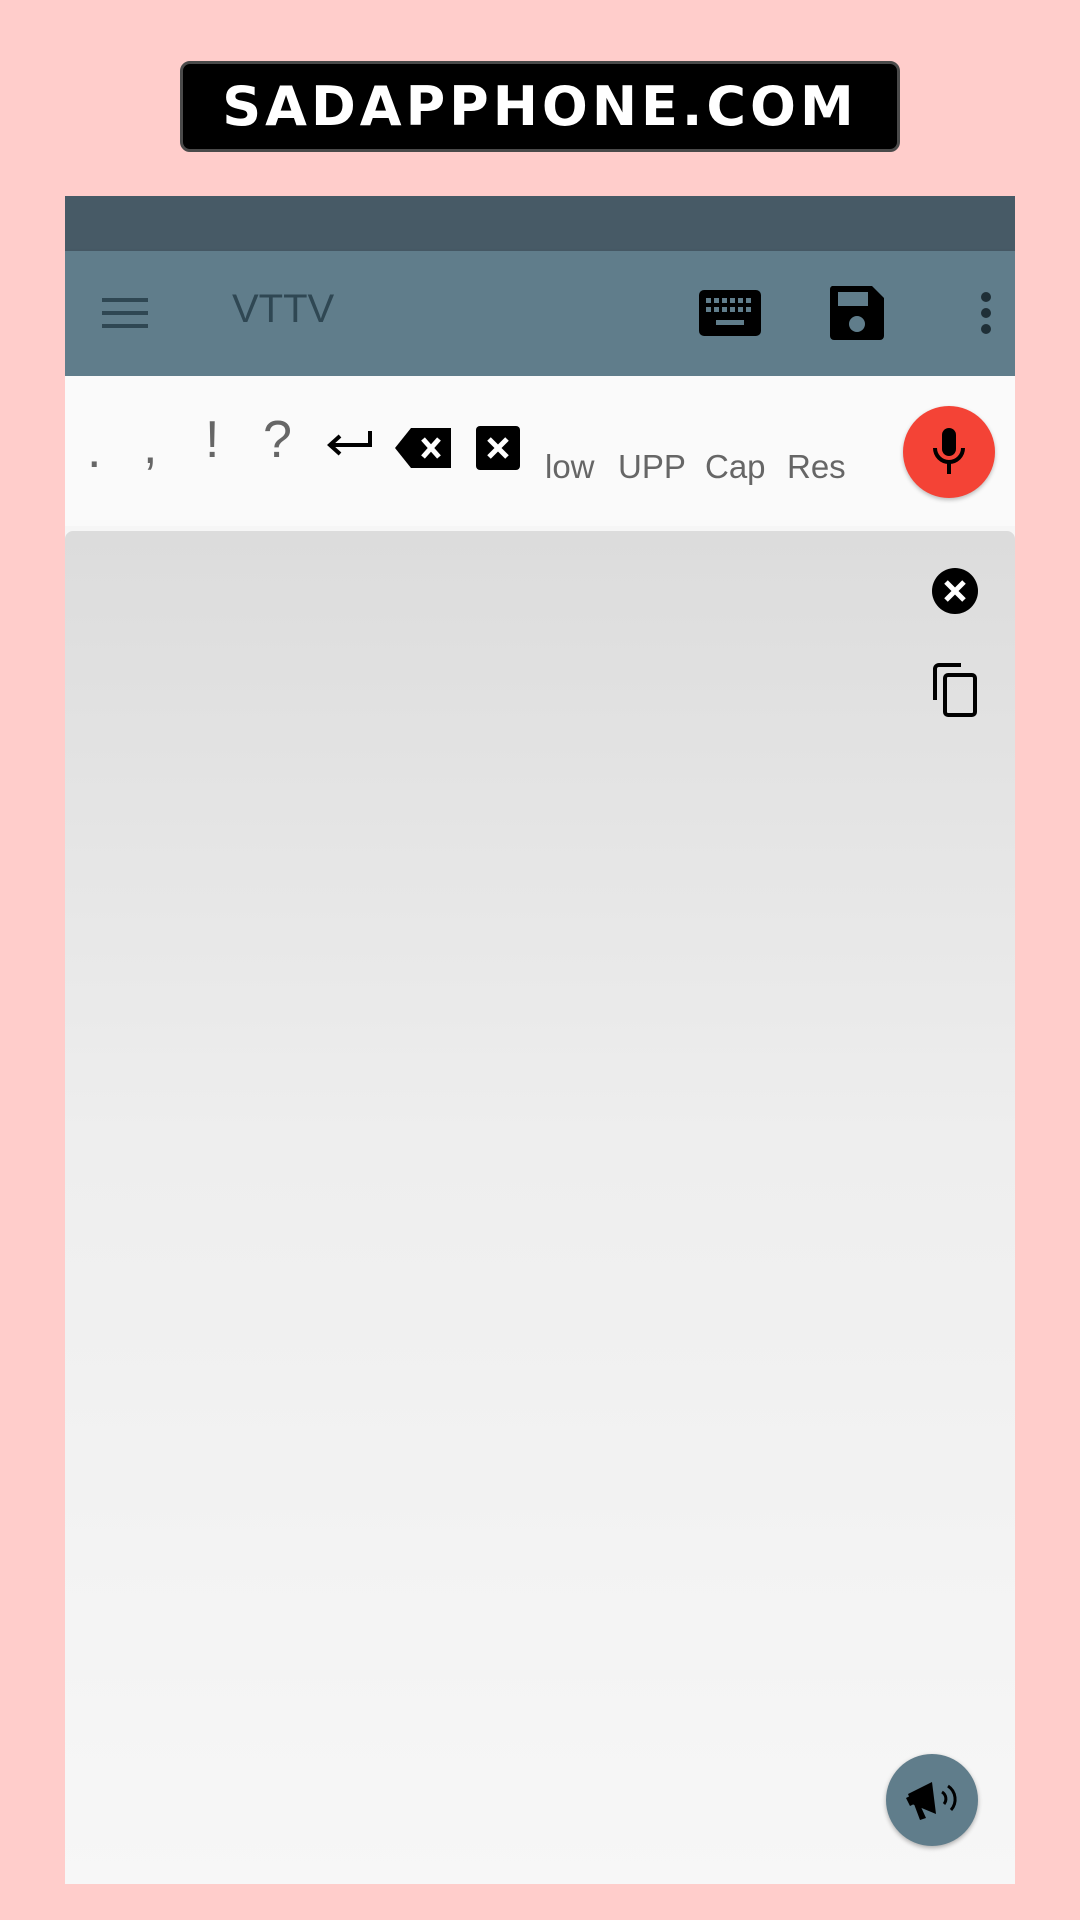 This screenshot has height=1920, width=1080. I want to click on enter-arrow-icon, so click(349, 443).